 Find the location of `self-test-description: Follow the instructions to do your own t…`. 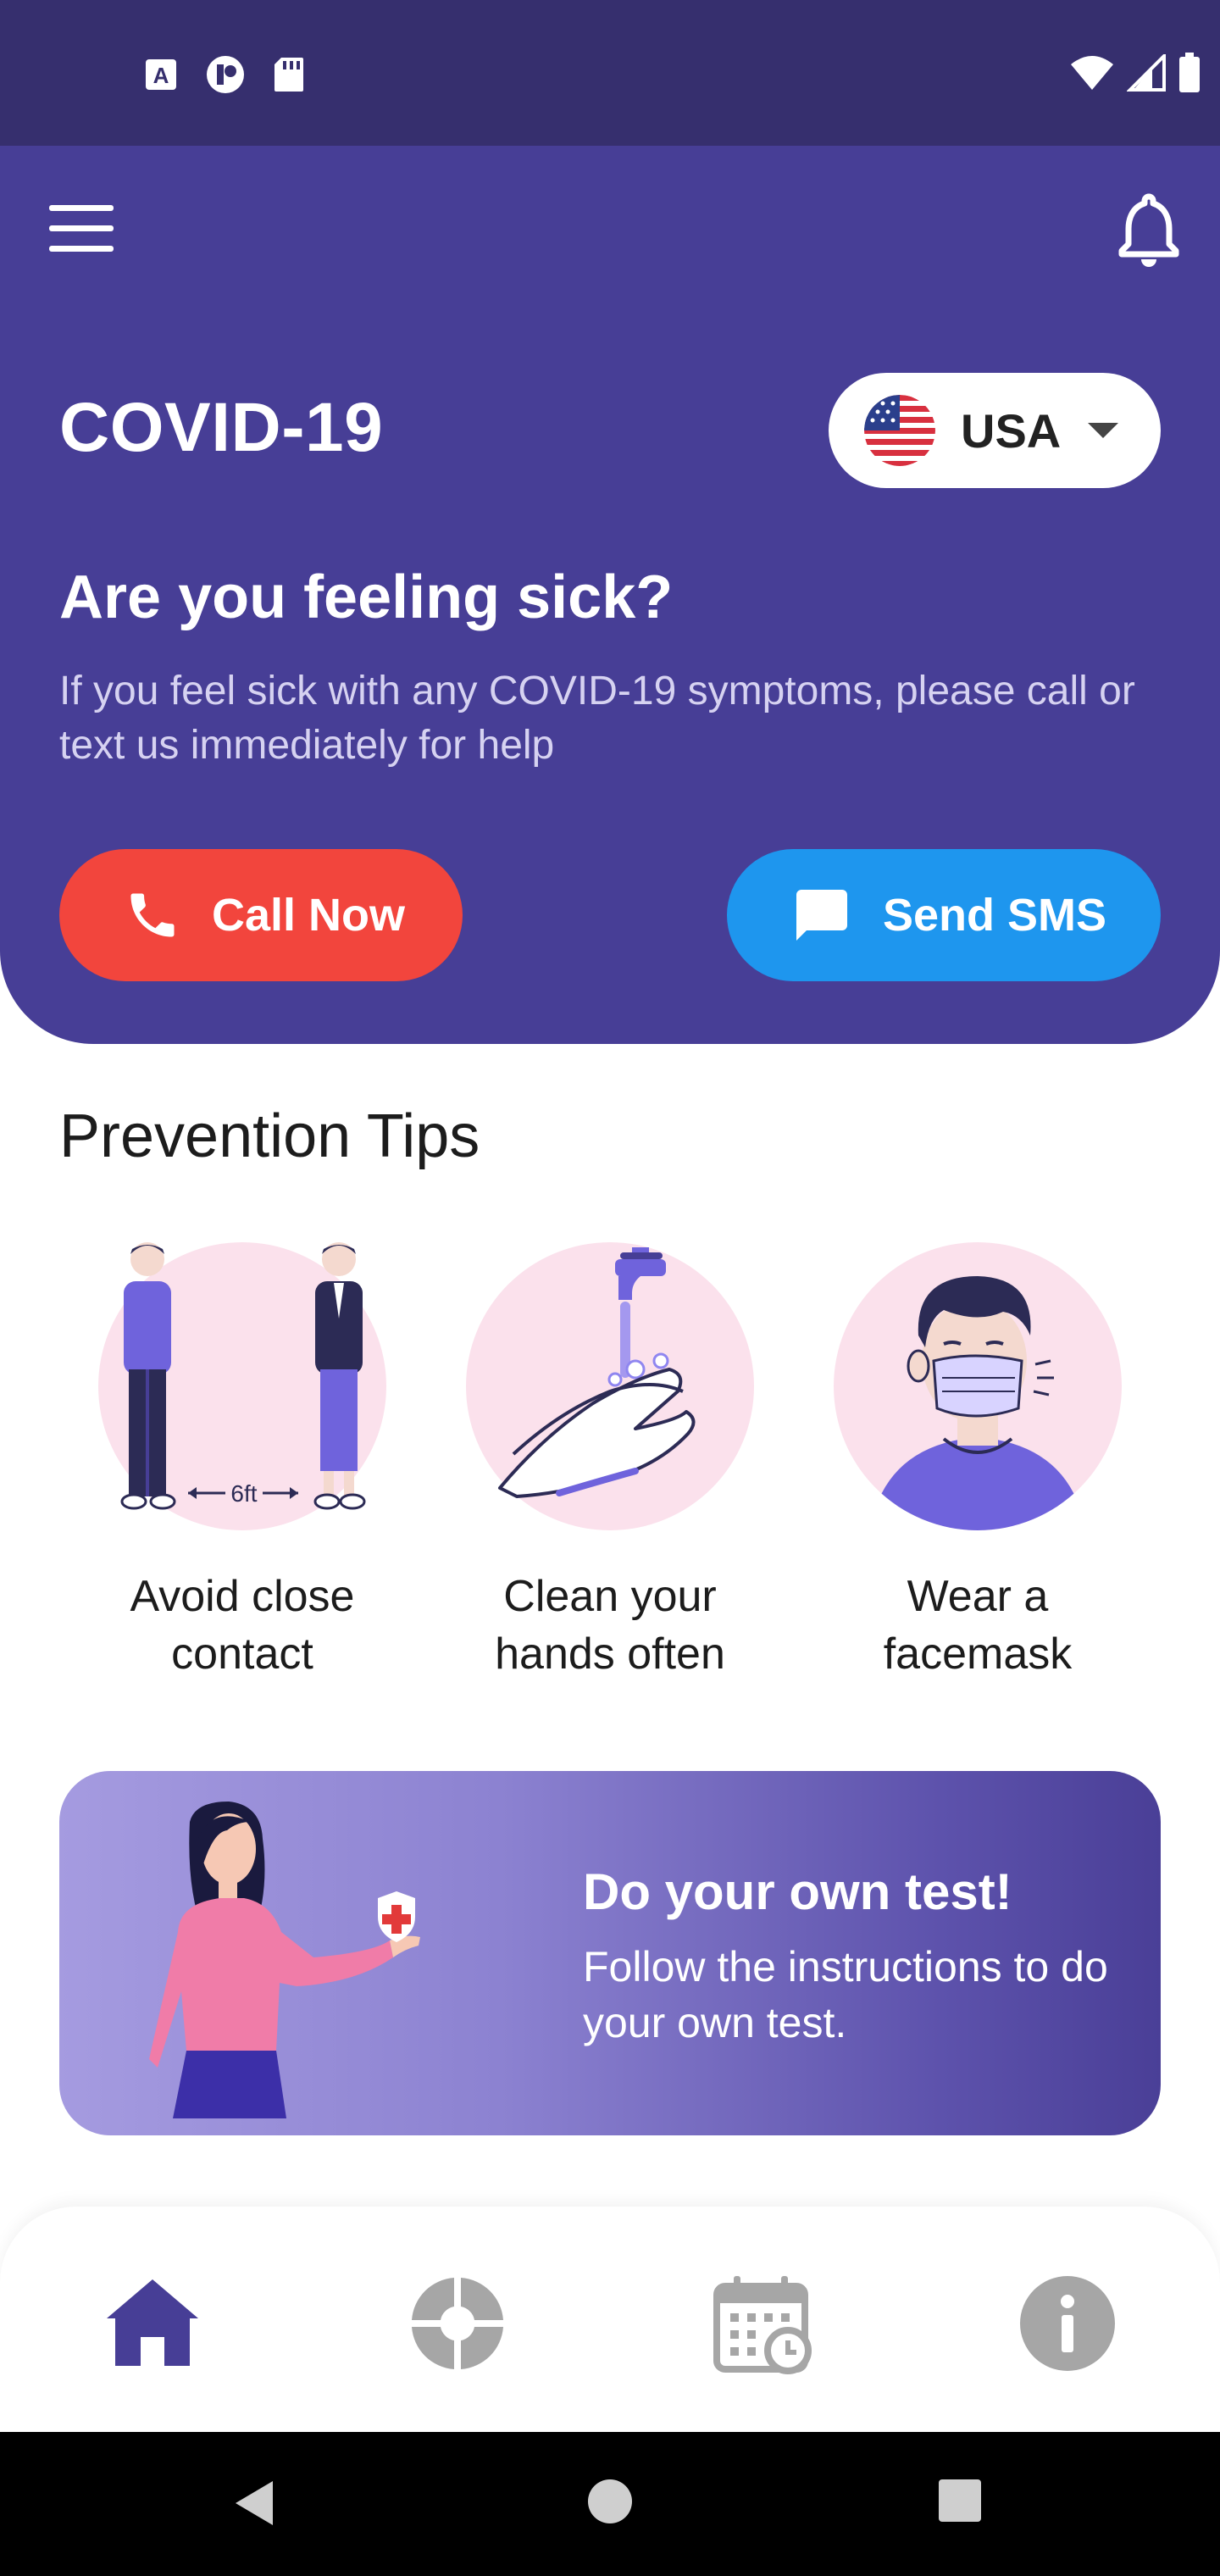

self-test-description: Follow the instructions to do your own t… is located at coordinates (845, 1994).